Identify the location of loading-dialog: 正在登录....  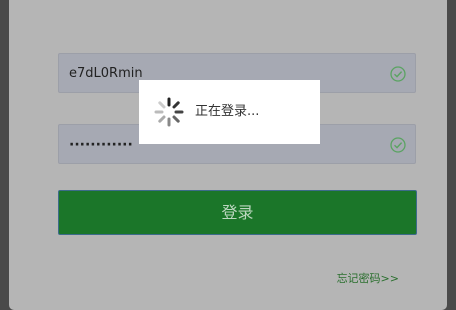
(229, 112).